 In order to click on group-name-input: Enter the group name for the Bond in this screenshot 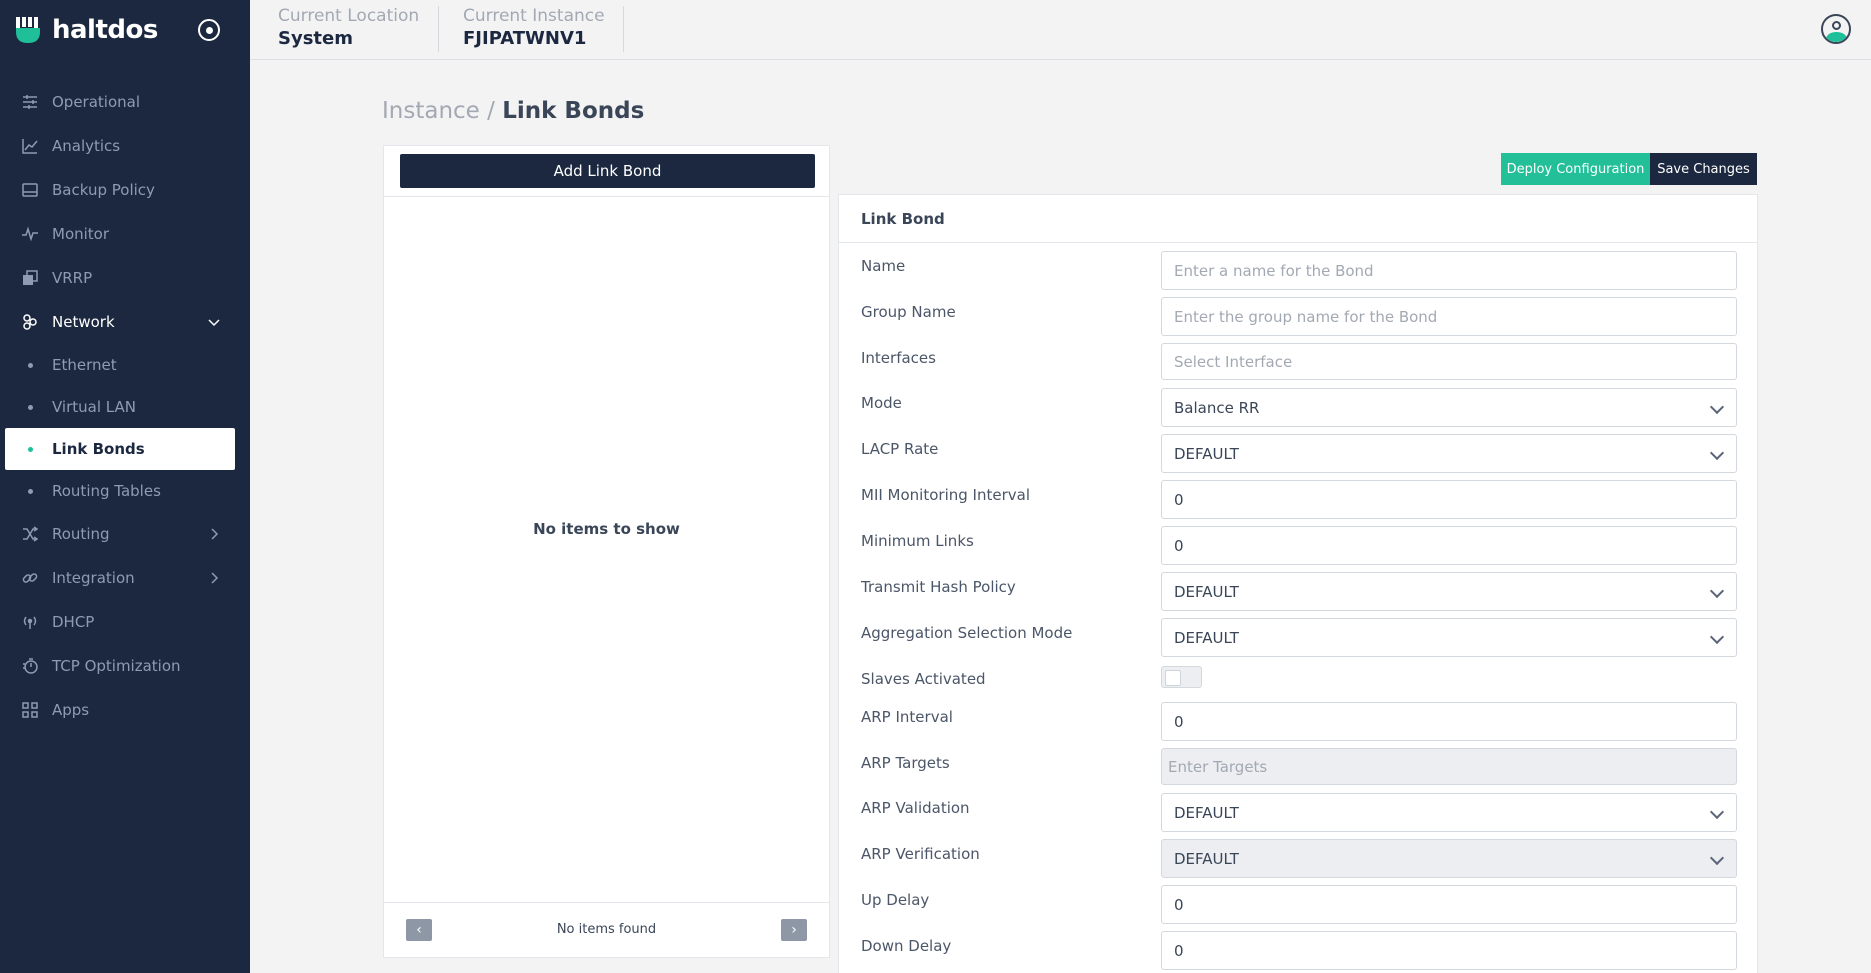, I will do `click(1449, 316)`.